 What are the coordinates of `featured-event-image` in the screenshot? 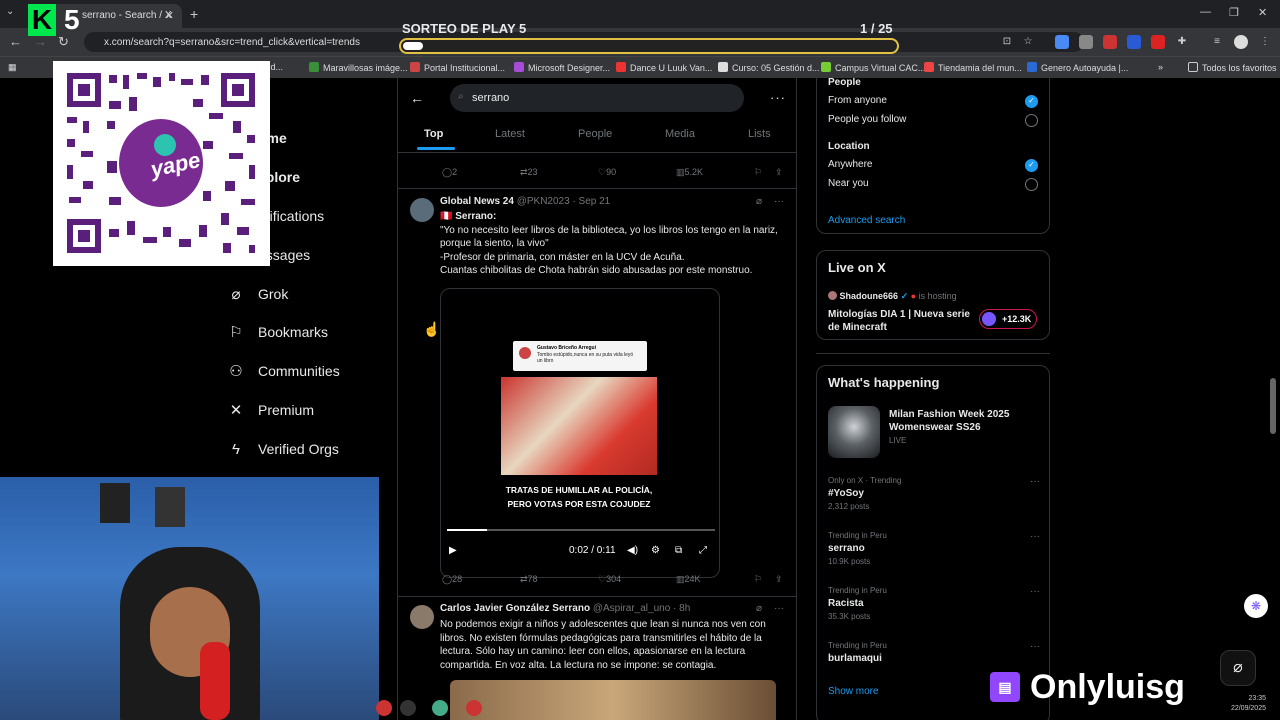 It's located at (854, 432).